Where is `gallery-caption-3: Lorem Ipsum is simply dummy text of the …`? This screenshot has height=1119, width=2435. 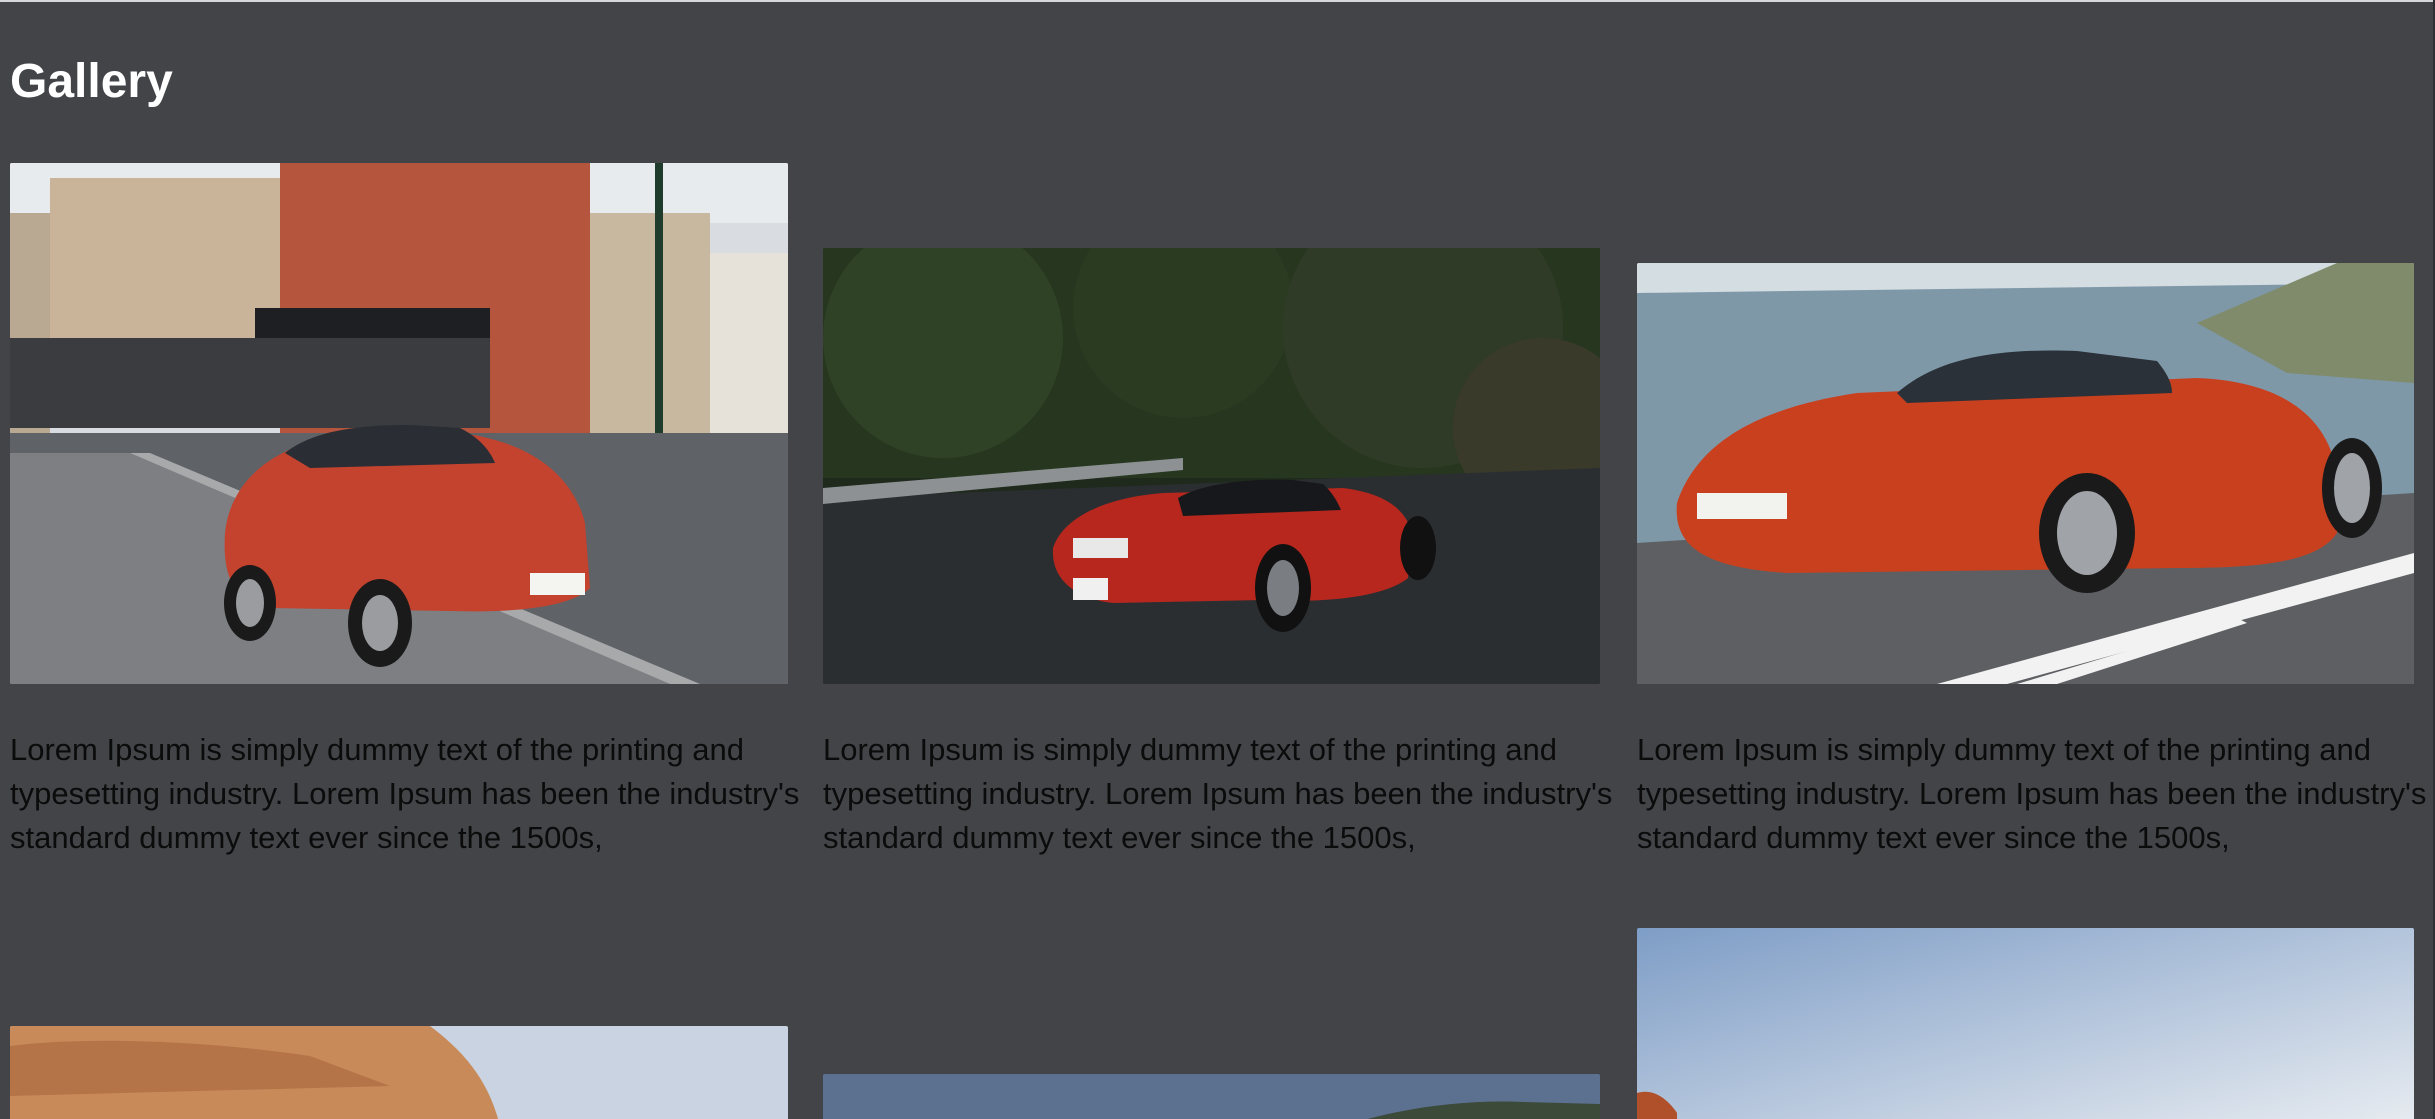 gallery-caption-3: Lorem Ipsum is simply dummy text of the … is located at coordinates (2032, 793).